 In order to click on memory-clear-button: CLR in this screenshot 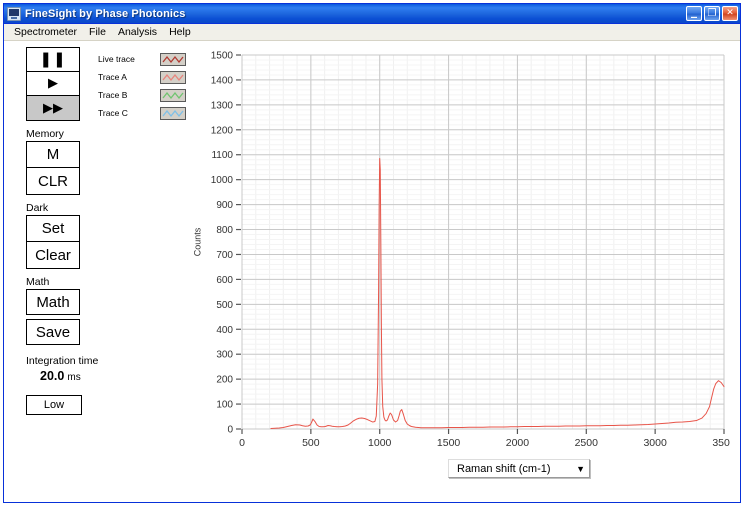, I will do `click(53, 181)`.